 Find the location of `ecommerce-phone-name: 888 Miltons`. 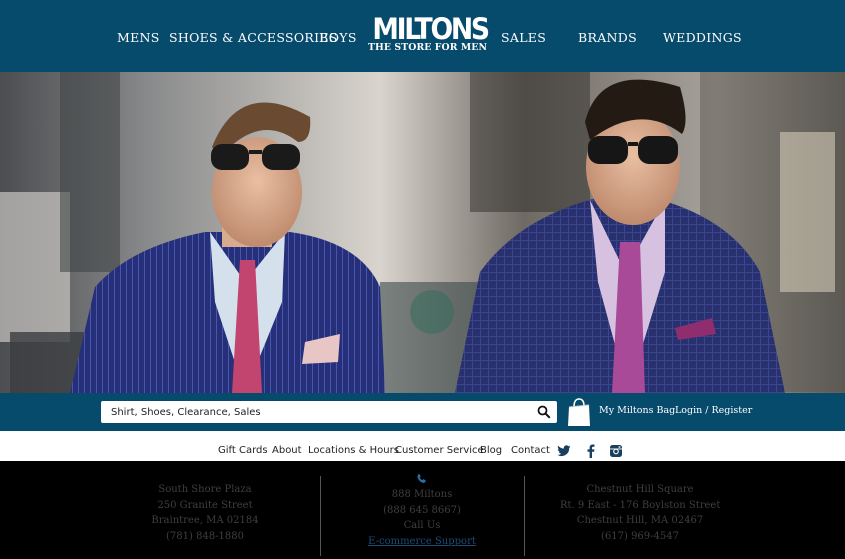

ecommerce-phone-name: 888 Miltons is located at coordinates (422, 494).